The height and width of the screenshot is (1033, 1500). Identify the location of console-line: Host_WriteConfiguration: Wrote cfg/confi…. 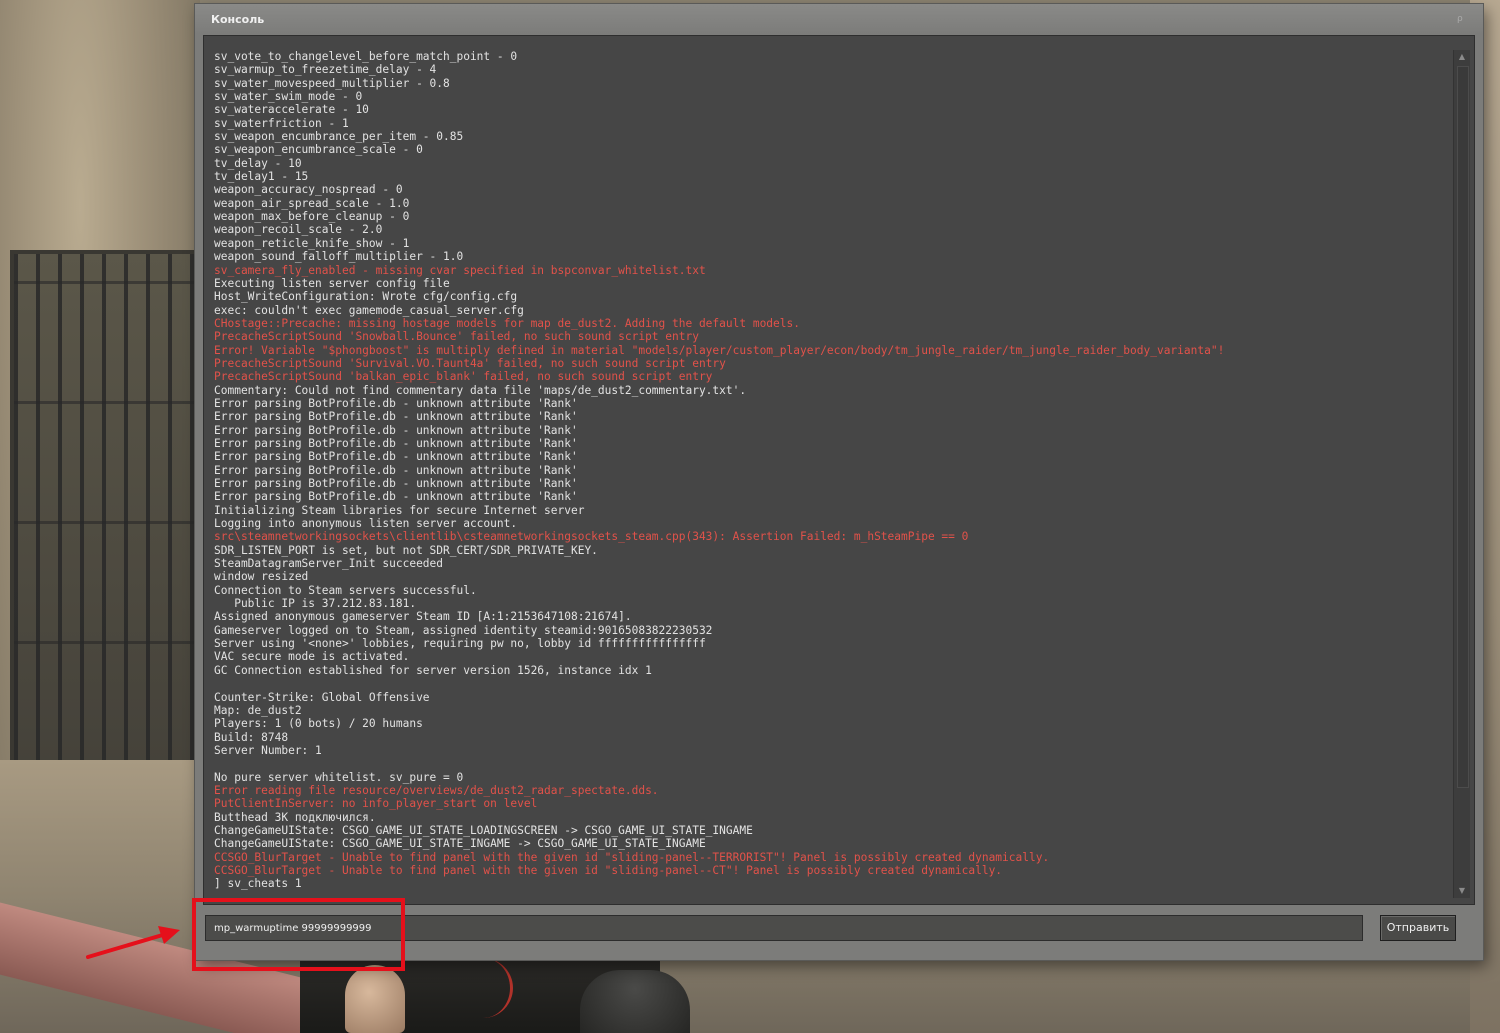
(366, 297).